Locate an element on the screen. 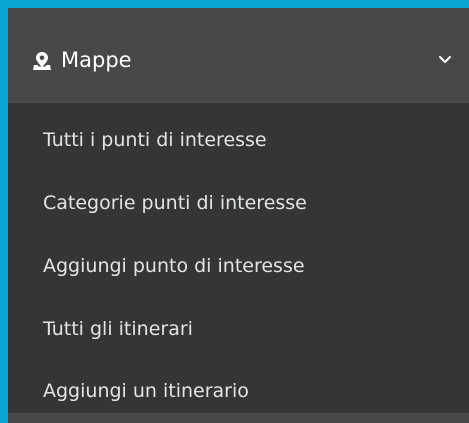  menu-item-all-points-of-interest: Tutti i punti di interesse is located at coordinates (155, 140).